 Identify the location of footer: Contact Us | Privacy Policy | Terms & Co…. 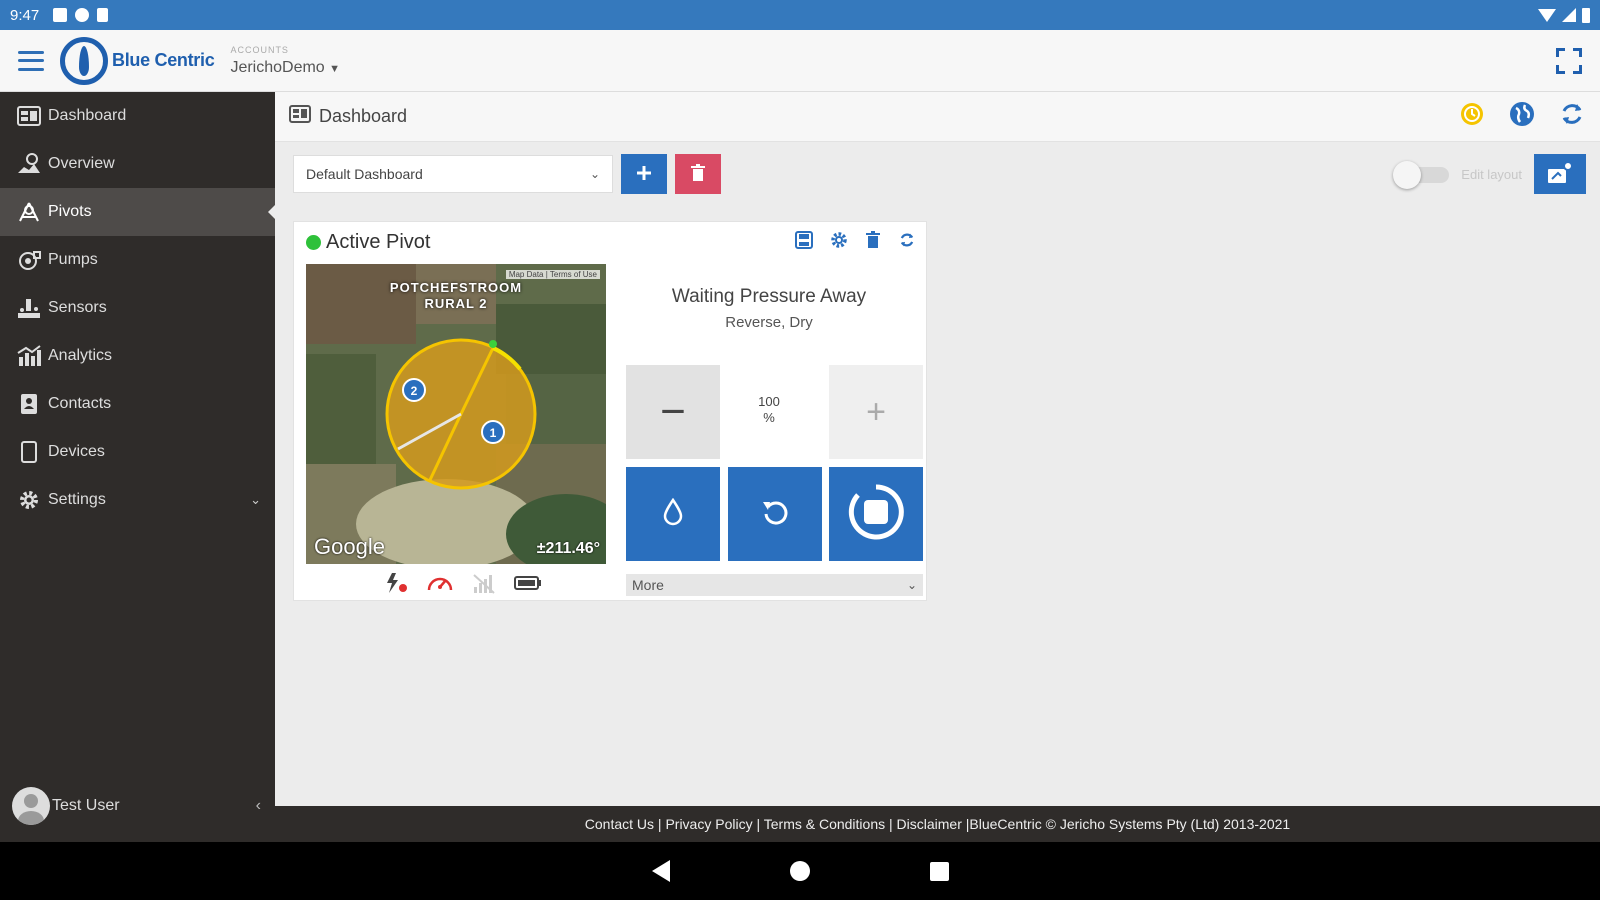
(937, 824).